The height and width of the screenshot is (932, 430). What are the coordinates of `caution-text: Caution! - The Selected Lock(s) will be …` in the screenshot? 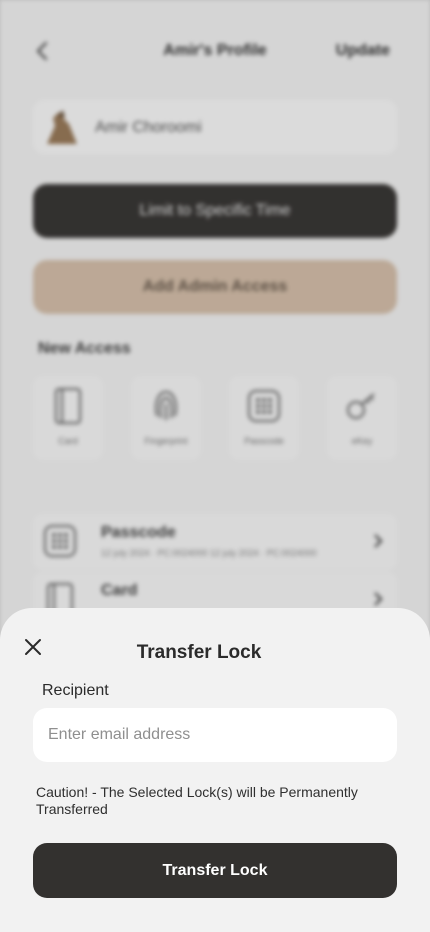 It's located at (197, 800).